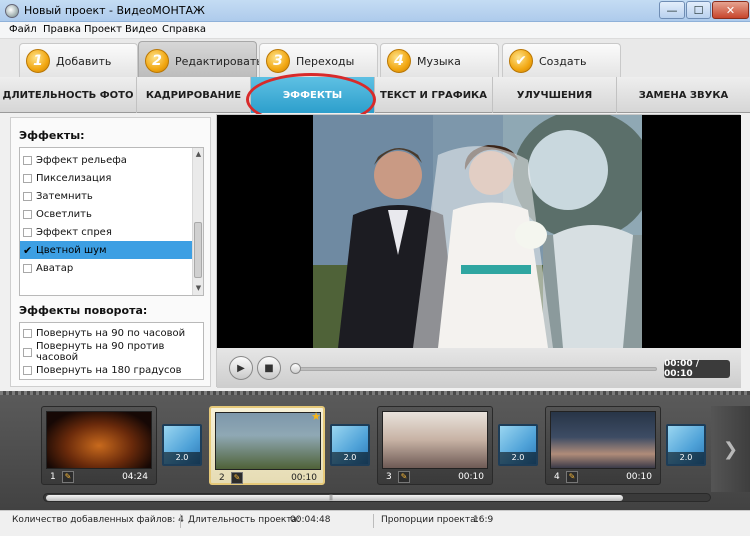 Image resolution: width=750 pixels, height=536 pixels. What do you see at coordinates (435, 445) in the screenshot?
I see `timeline-clip: 3 ✎ 00:10` at bounding box center [435, 445].